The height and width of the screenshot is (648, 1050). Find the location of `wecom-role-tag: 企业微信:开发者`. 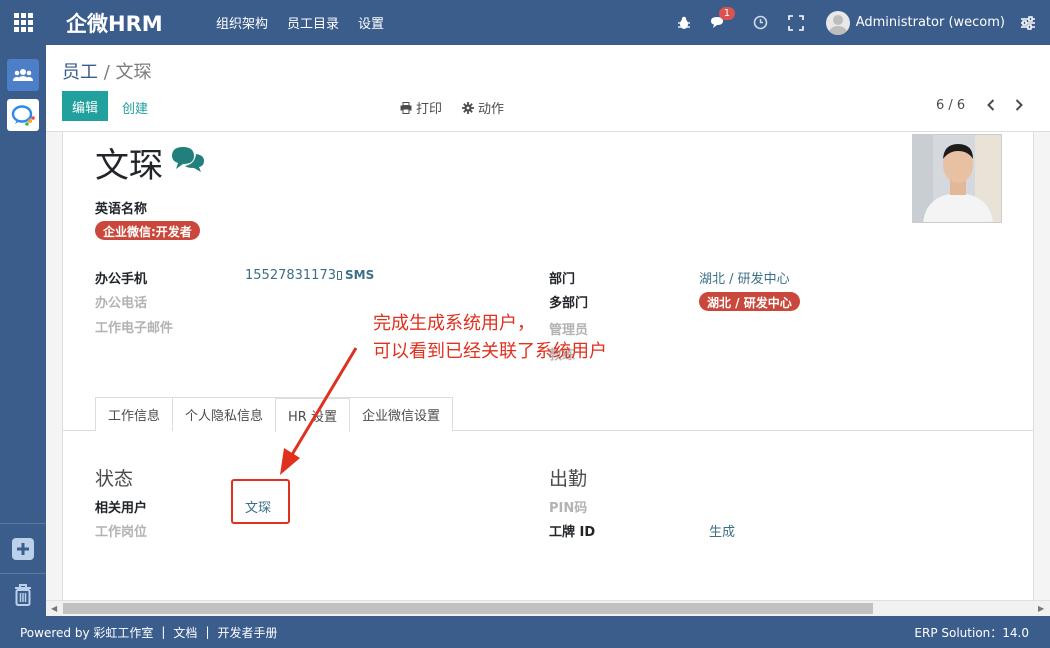

wecom-role-tag: 企业微信:开发者 is located at coordinates (147, 230).